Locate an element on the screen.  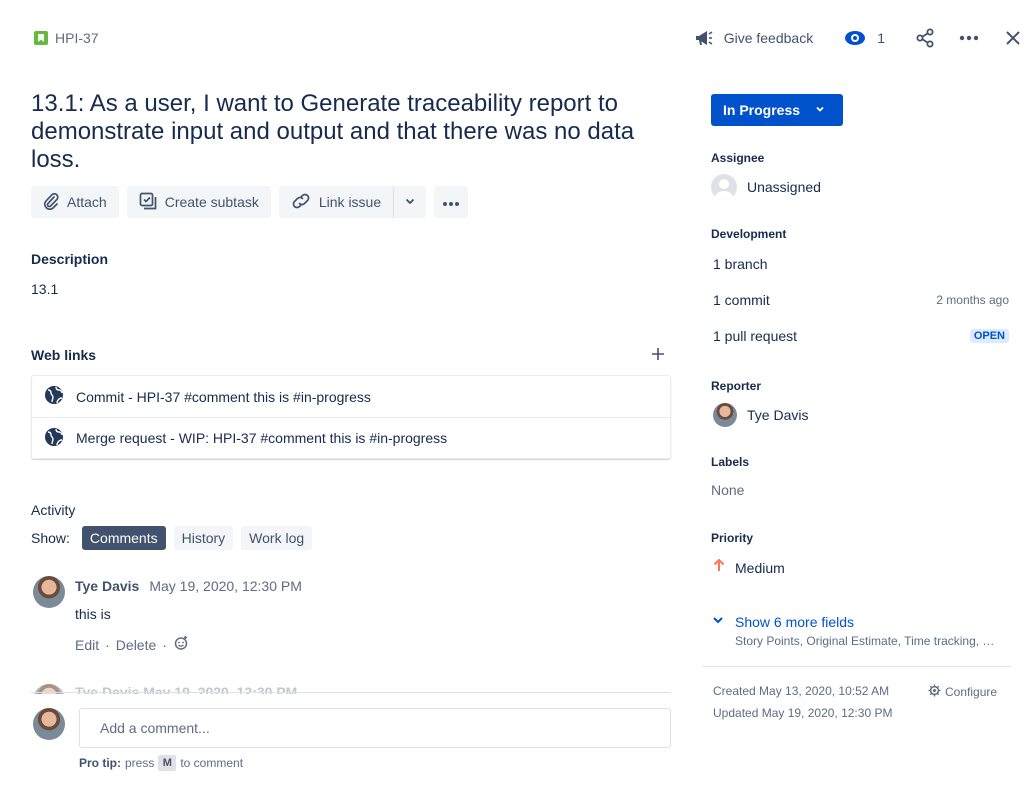
development-label: Development is located at coordinates (749, 234).